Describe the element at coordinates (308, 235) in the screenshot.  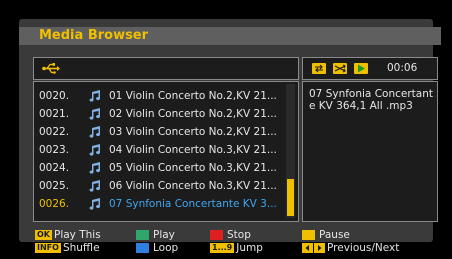
I see `yellow-key` at that location.